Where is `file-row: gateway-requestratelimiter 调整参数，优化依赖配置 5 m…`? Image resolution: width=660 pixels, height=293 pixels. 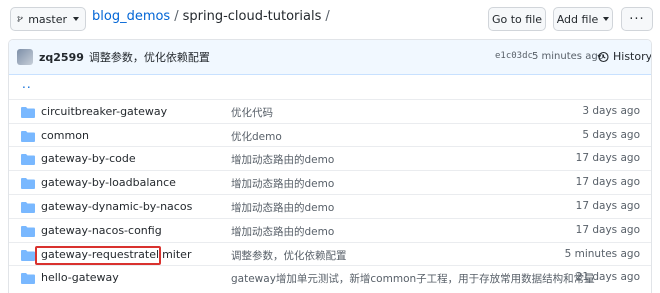 file-row: gateway-requestratelimiter 调整参数，优化依赖配置 5 m… is located at coordinates (330, 253).